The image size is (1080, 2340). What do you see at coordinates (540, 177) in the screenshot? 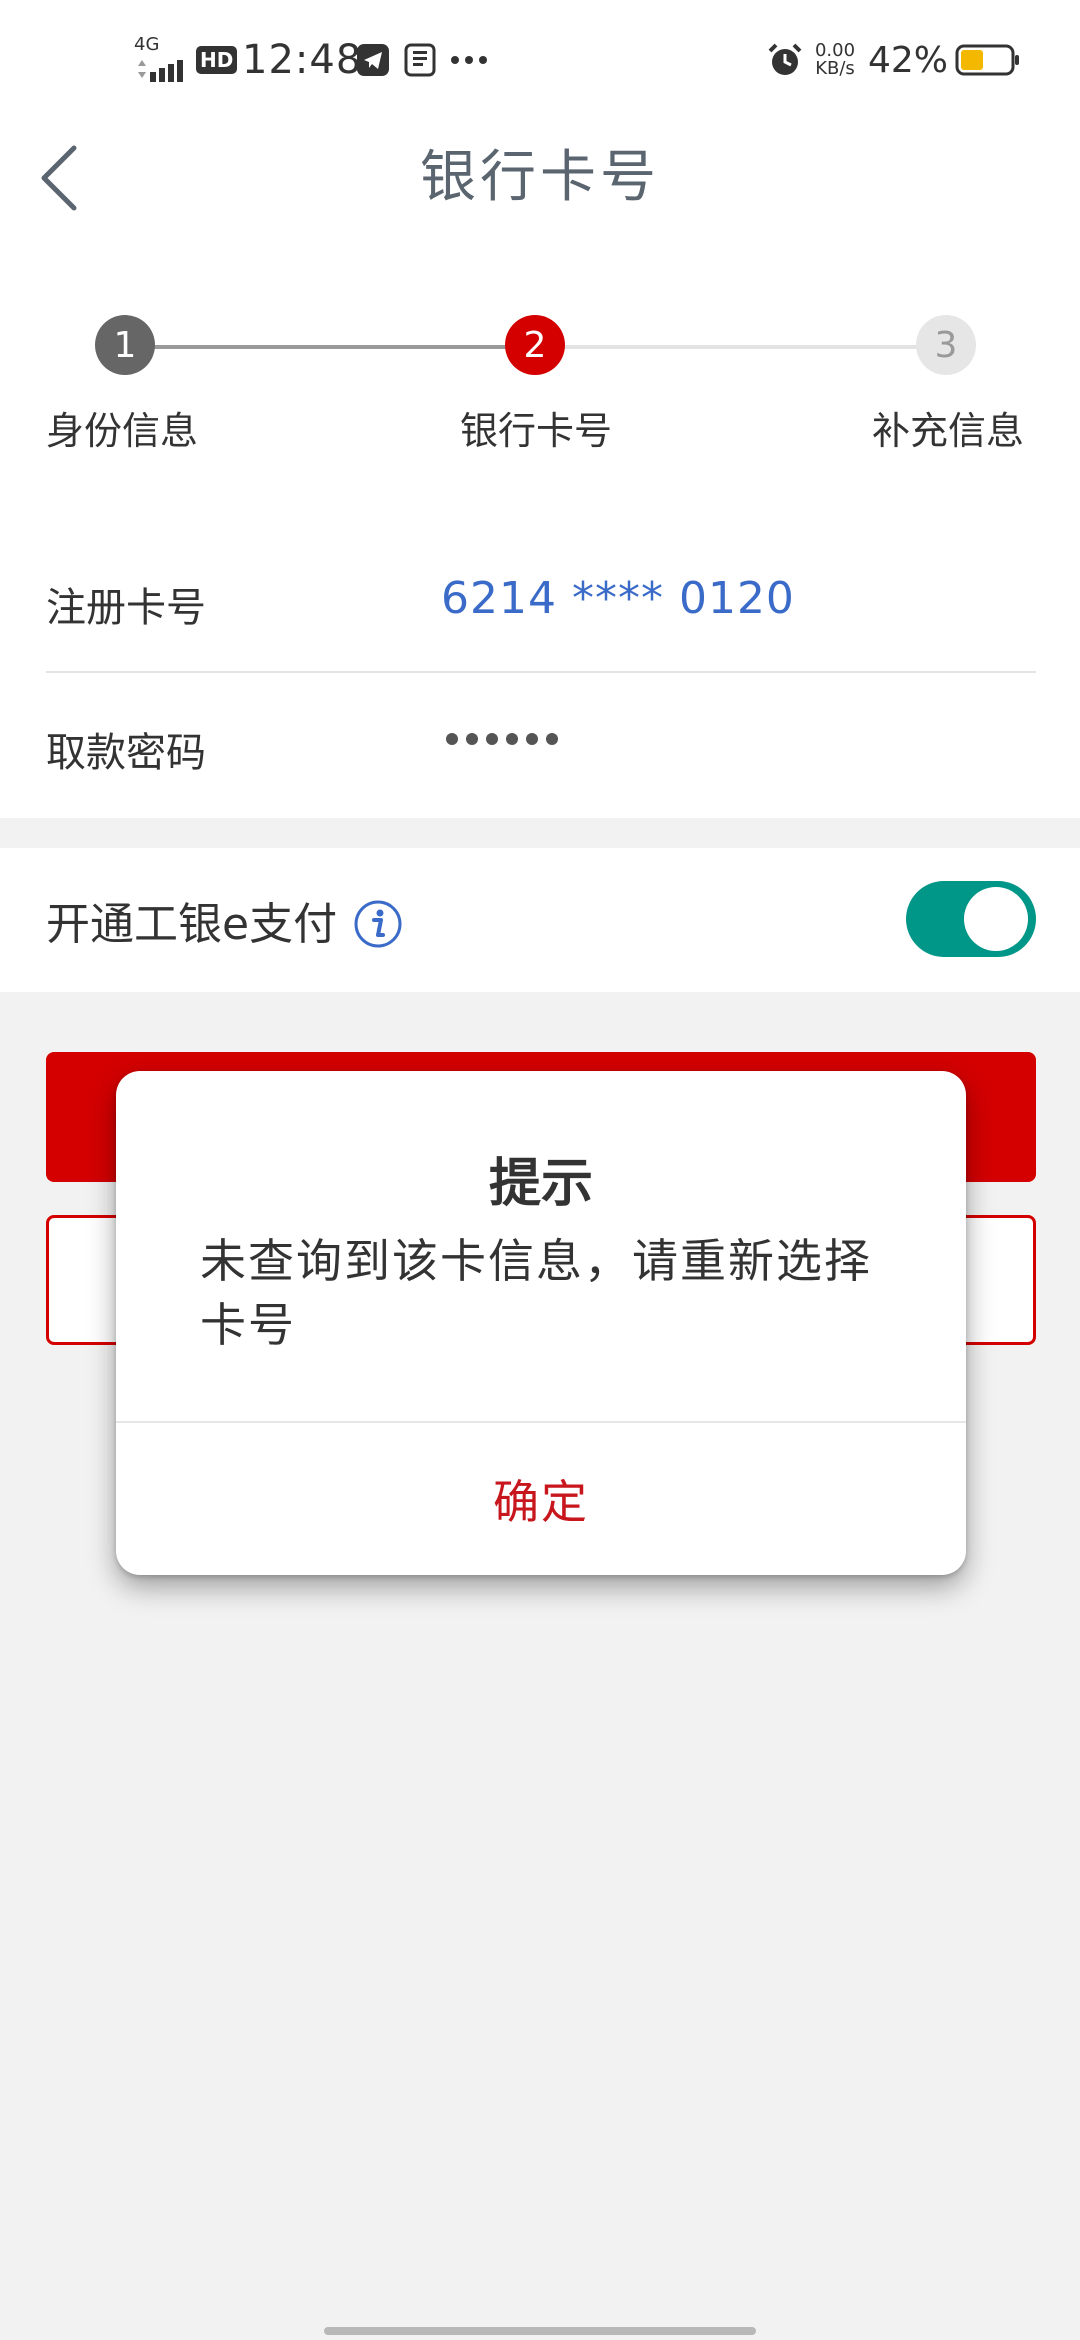
I see `page-title: 银行卡号` at bounding box center [540, 177].